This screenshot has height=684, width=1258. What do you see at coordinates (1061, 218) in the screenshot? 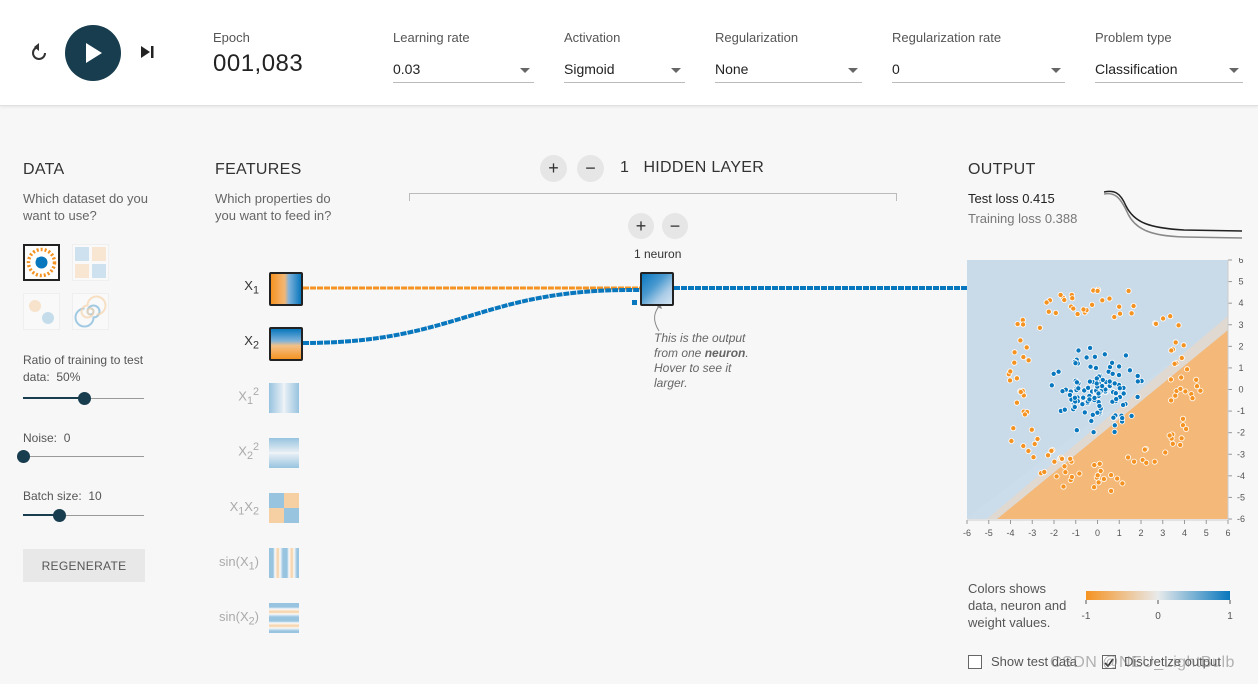
I see `training-loss-value: 0.388` at bounding box center [1061, 218].